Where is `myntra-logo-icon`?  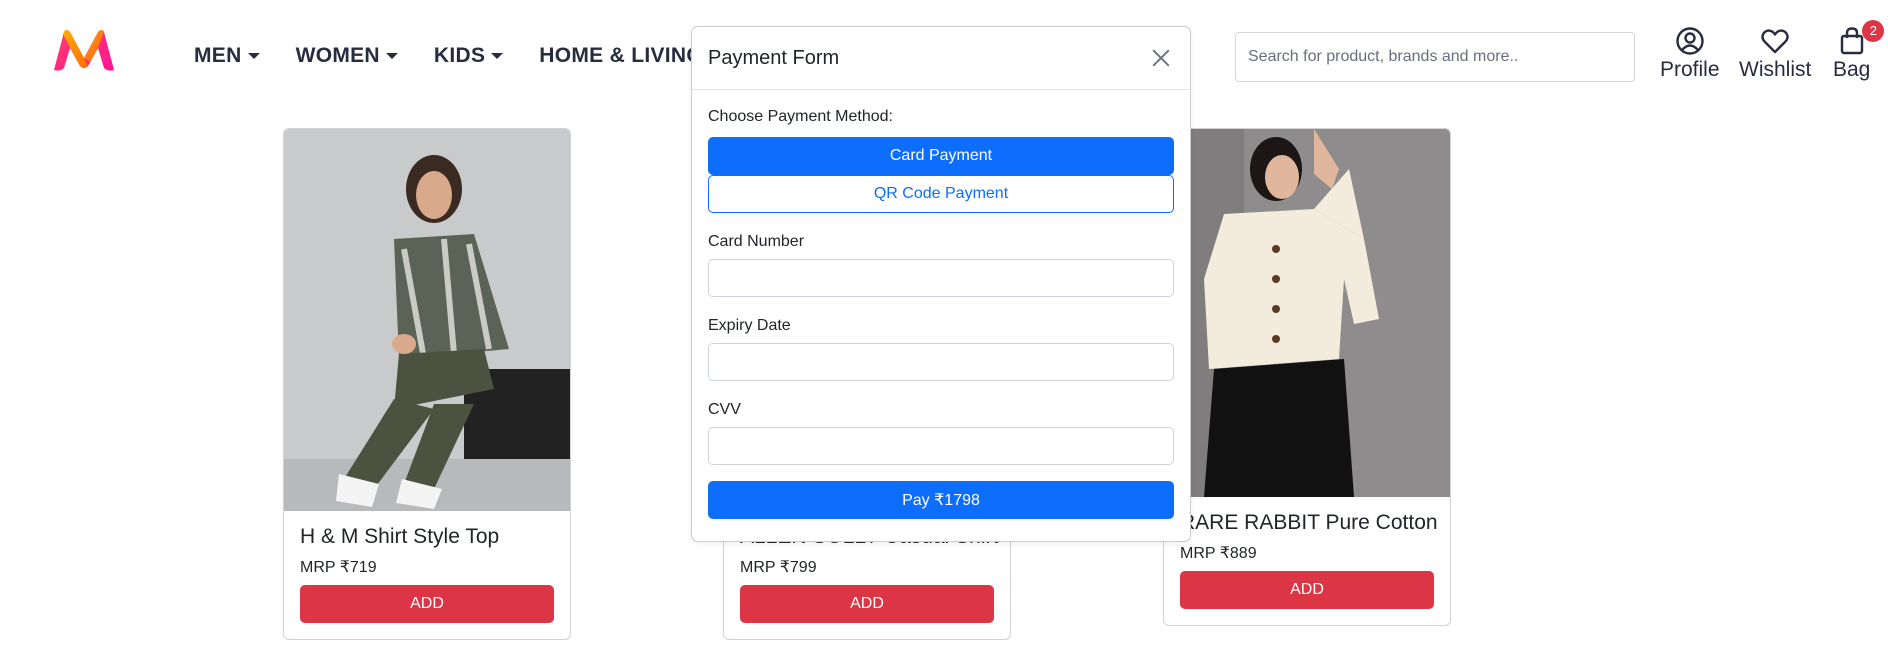
myntra-logo-icon is located at coordinates (84, 50).